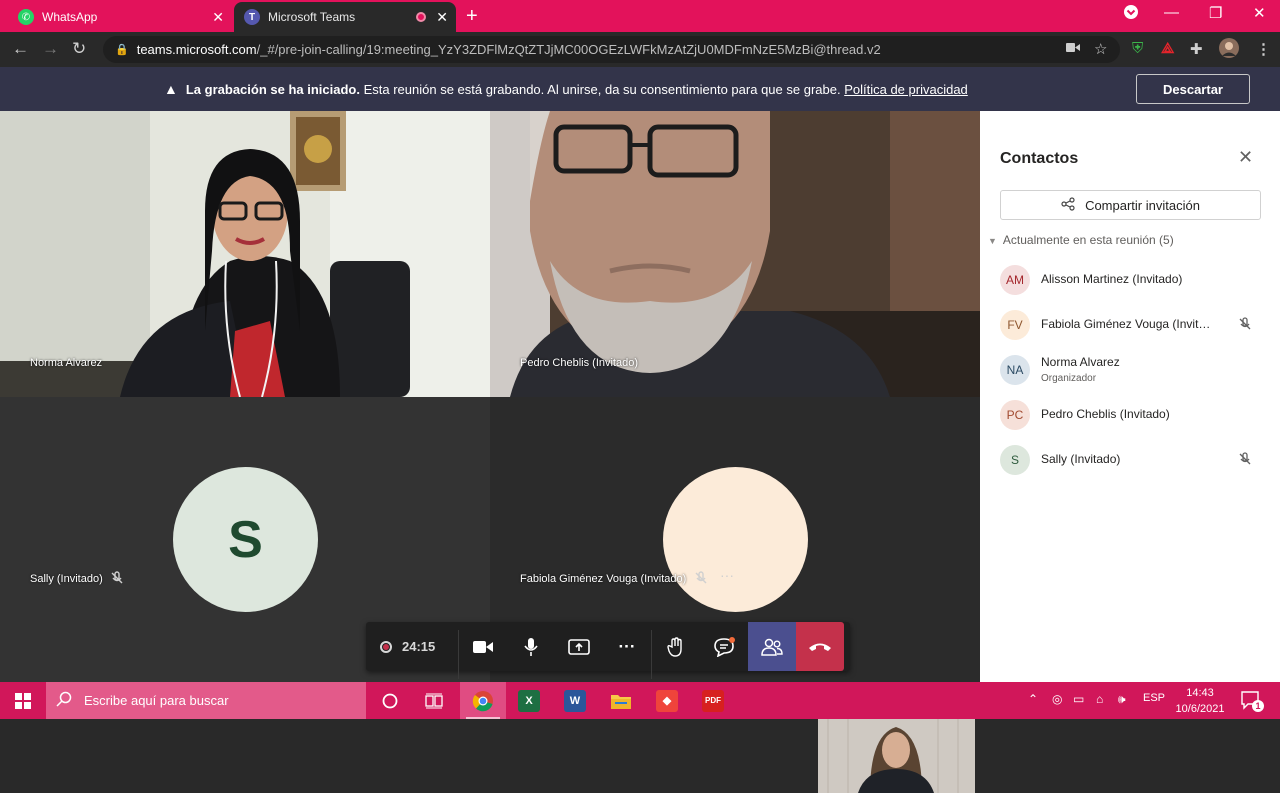  Describe the element at coordinates (1088, 240) in the screenshot. I see `section-label: Actualmente en esta reunión (5)` at that location.